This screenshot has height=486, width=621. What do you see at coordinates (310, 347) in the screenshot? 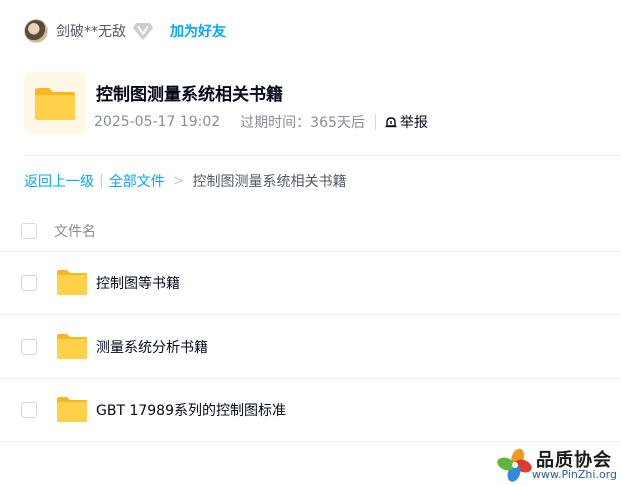
I see `file-row: 测量系统分析书籍` at bounding box center [310, 347].